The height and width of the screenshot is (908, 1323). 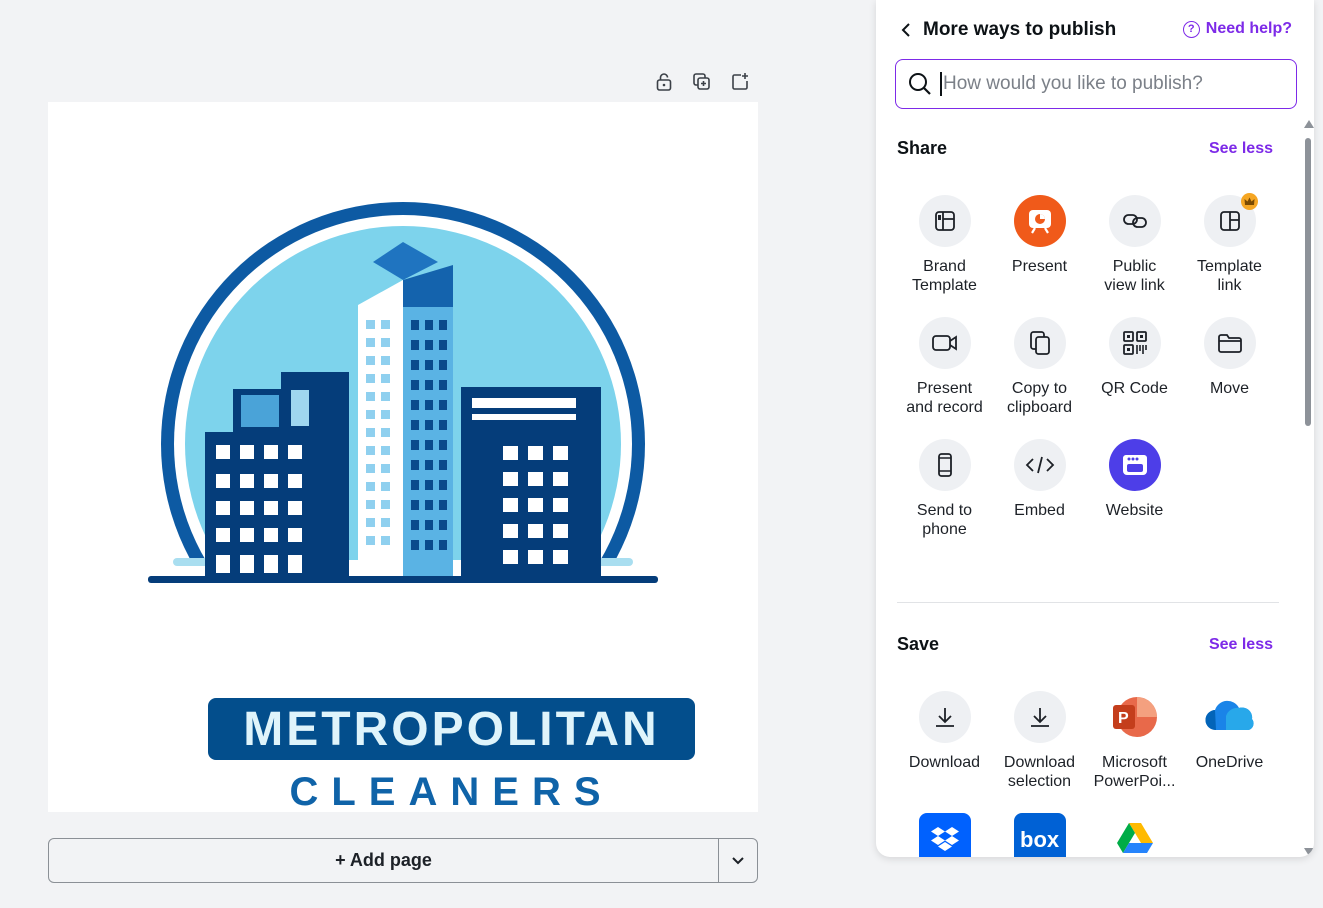 I want to click on save-option-google-drive, so click(x=1134, y=835).